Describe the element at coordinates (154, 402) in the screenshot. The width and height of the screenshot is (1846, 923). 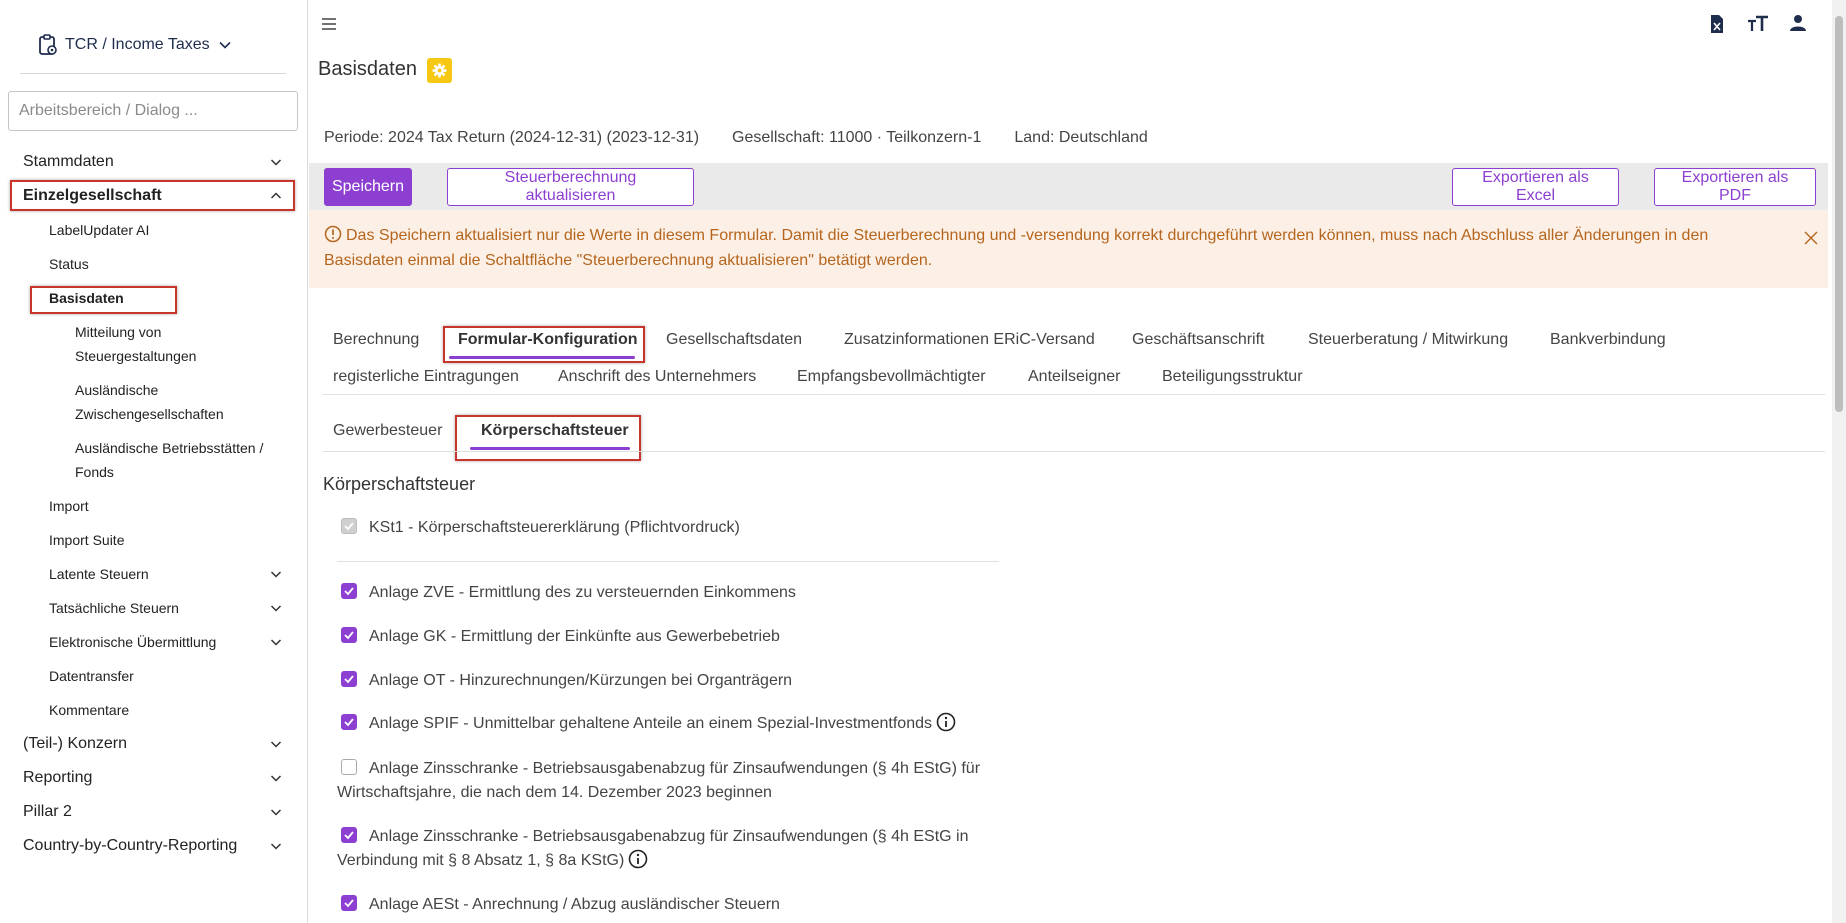
I see `sidebar-item-auslaendische-zwischengesellschaften: Ausländische Zwischengesellschaften` at that location.